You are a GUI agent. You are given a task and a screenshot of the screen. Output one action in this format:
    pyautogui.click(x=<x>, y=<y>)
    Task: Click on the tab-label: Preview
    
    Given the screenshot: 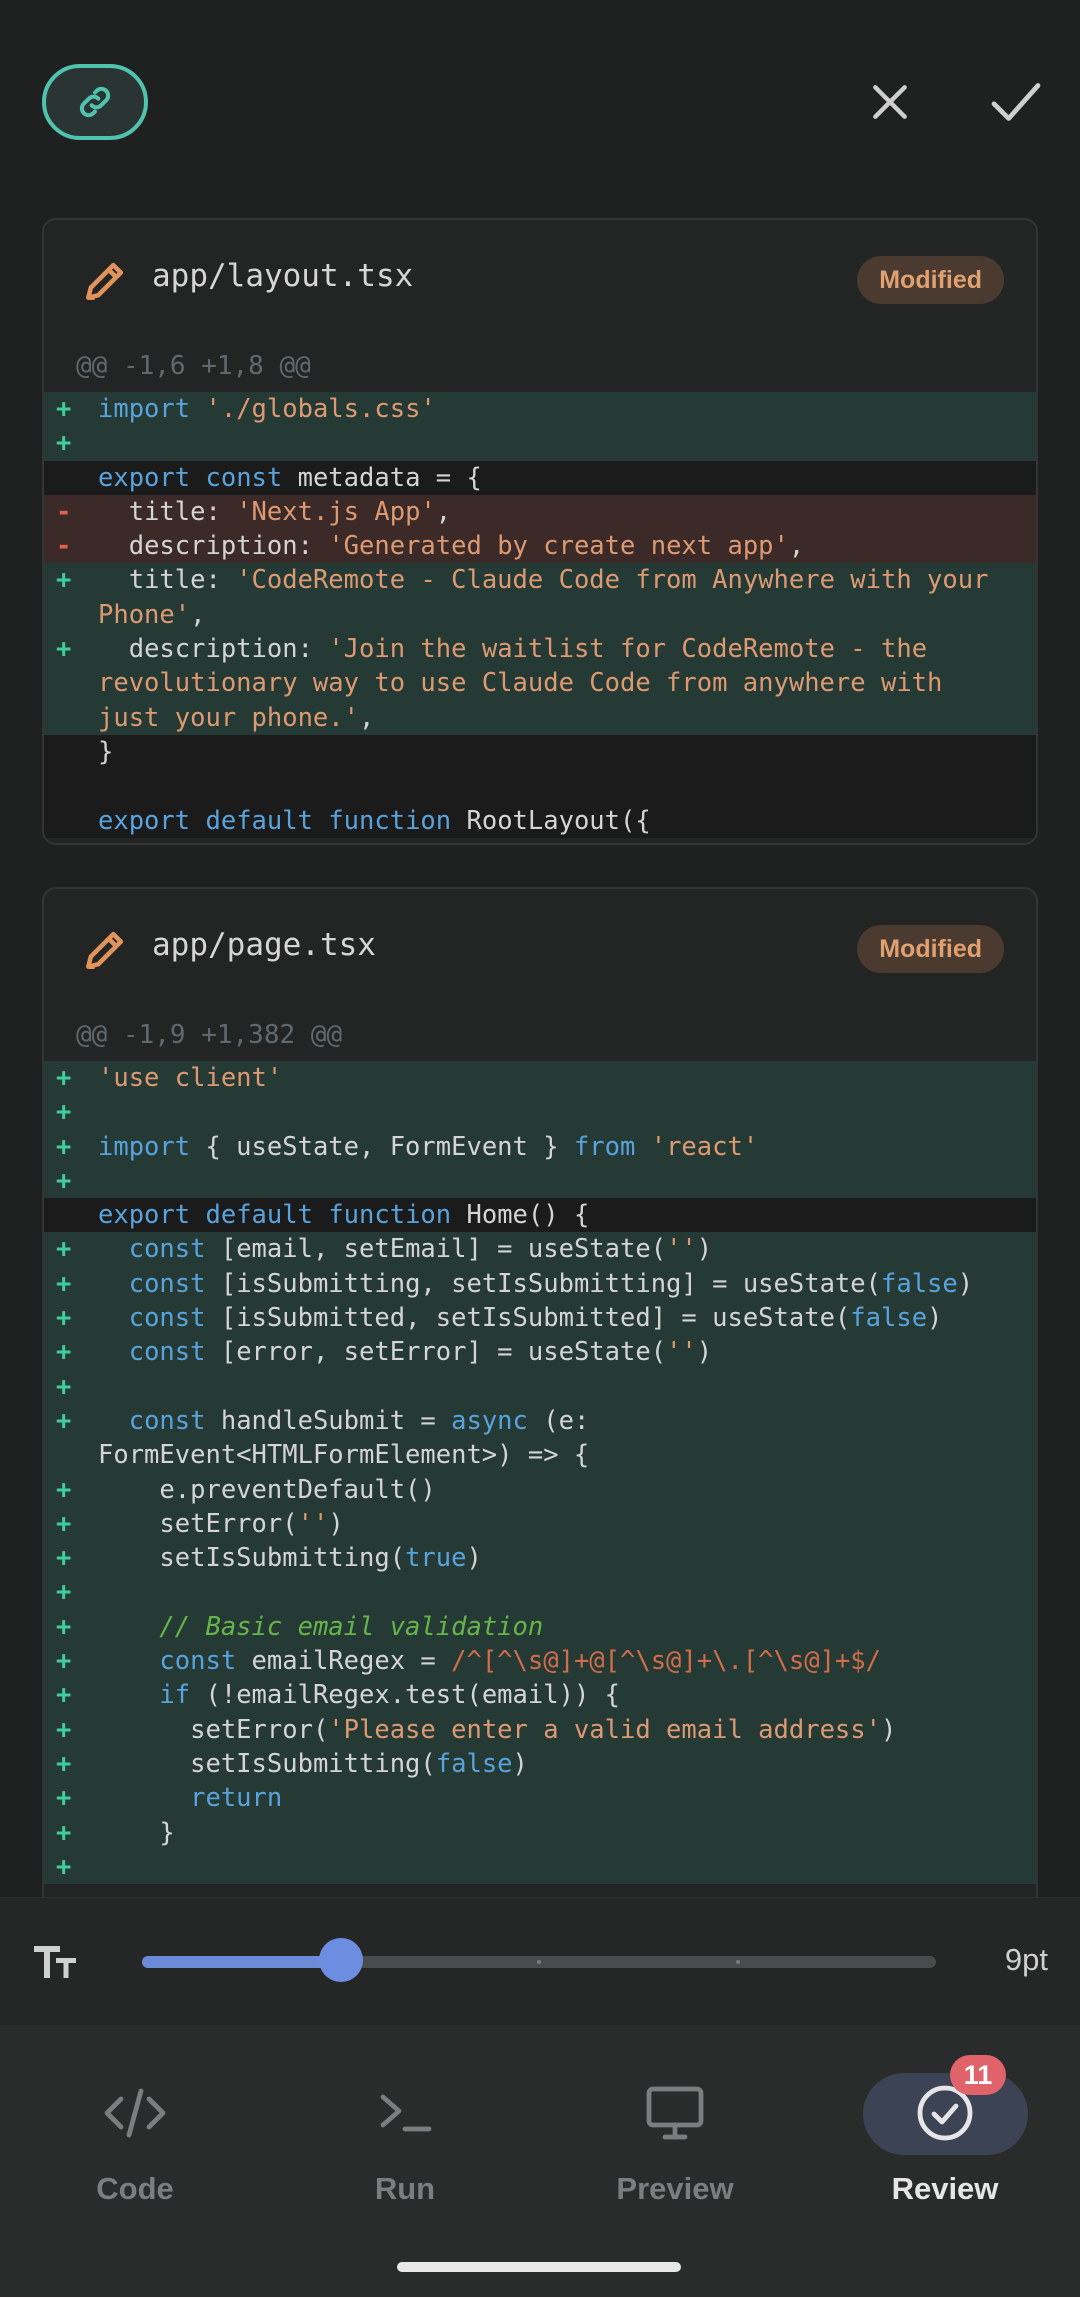 What is the action you would take?
    pyautogui.click(x=675, y=2188)
    